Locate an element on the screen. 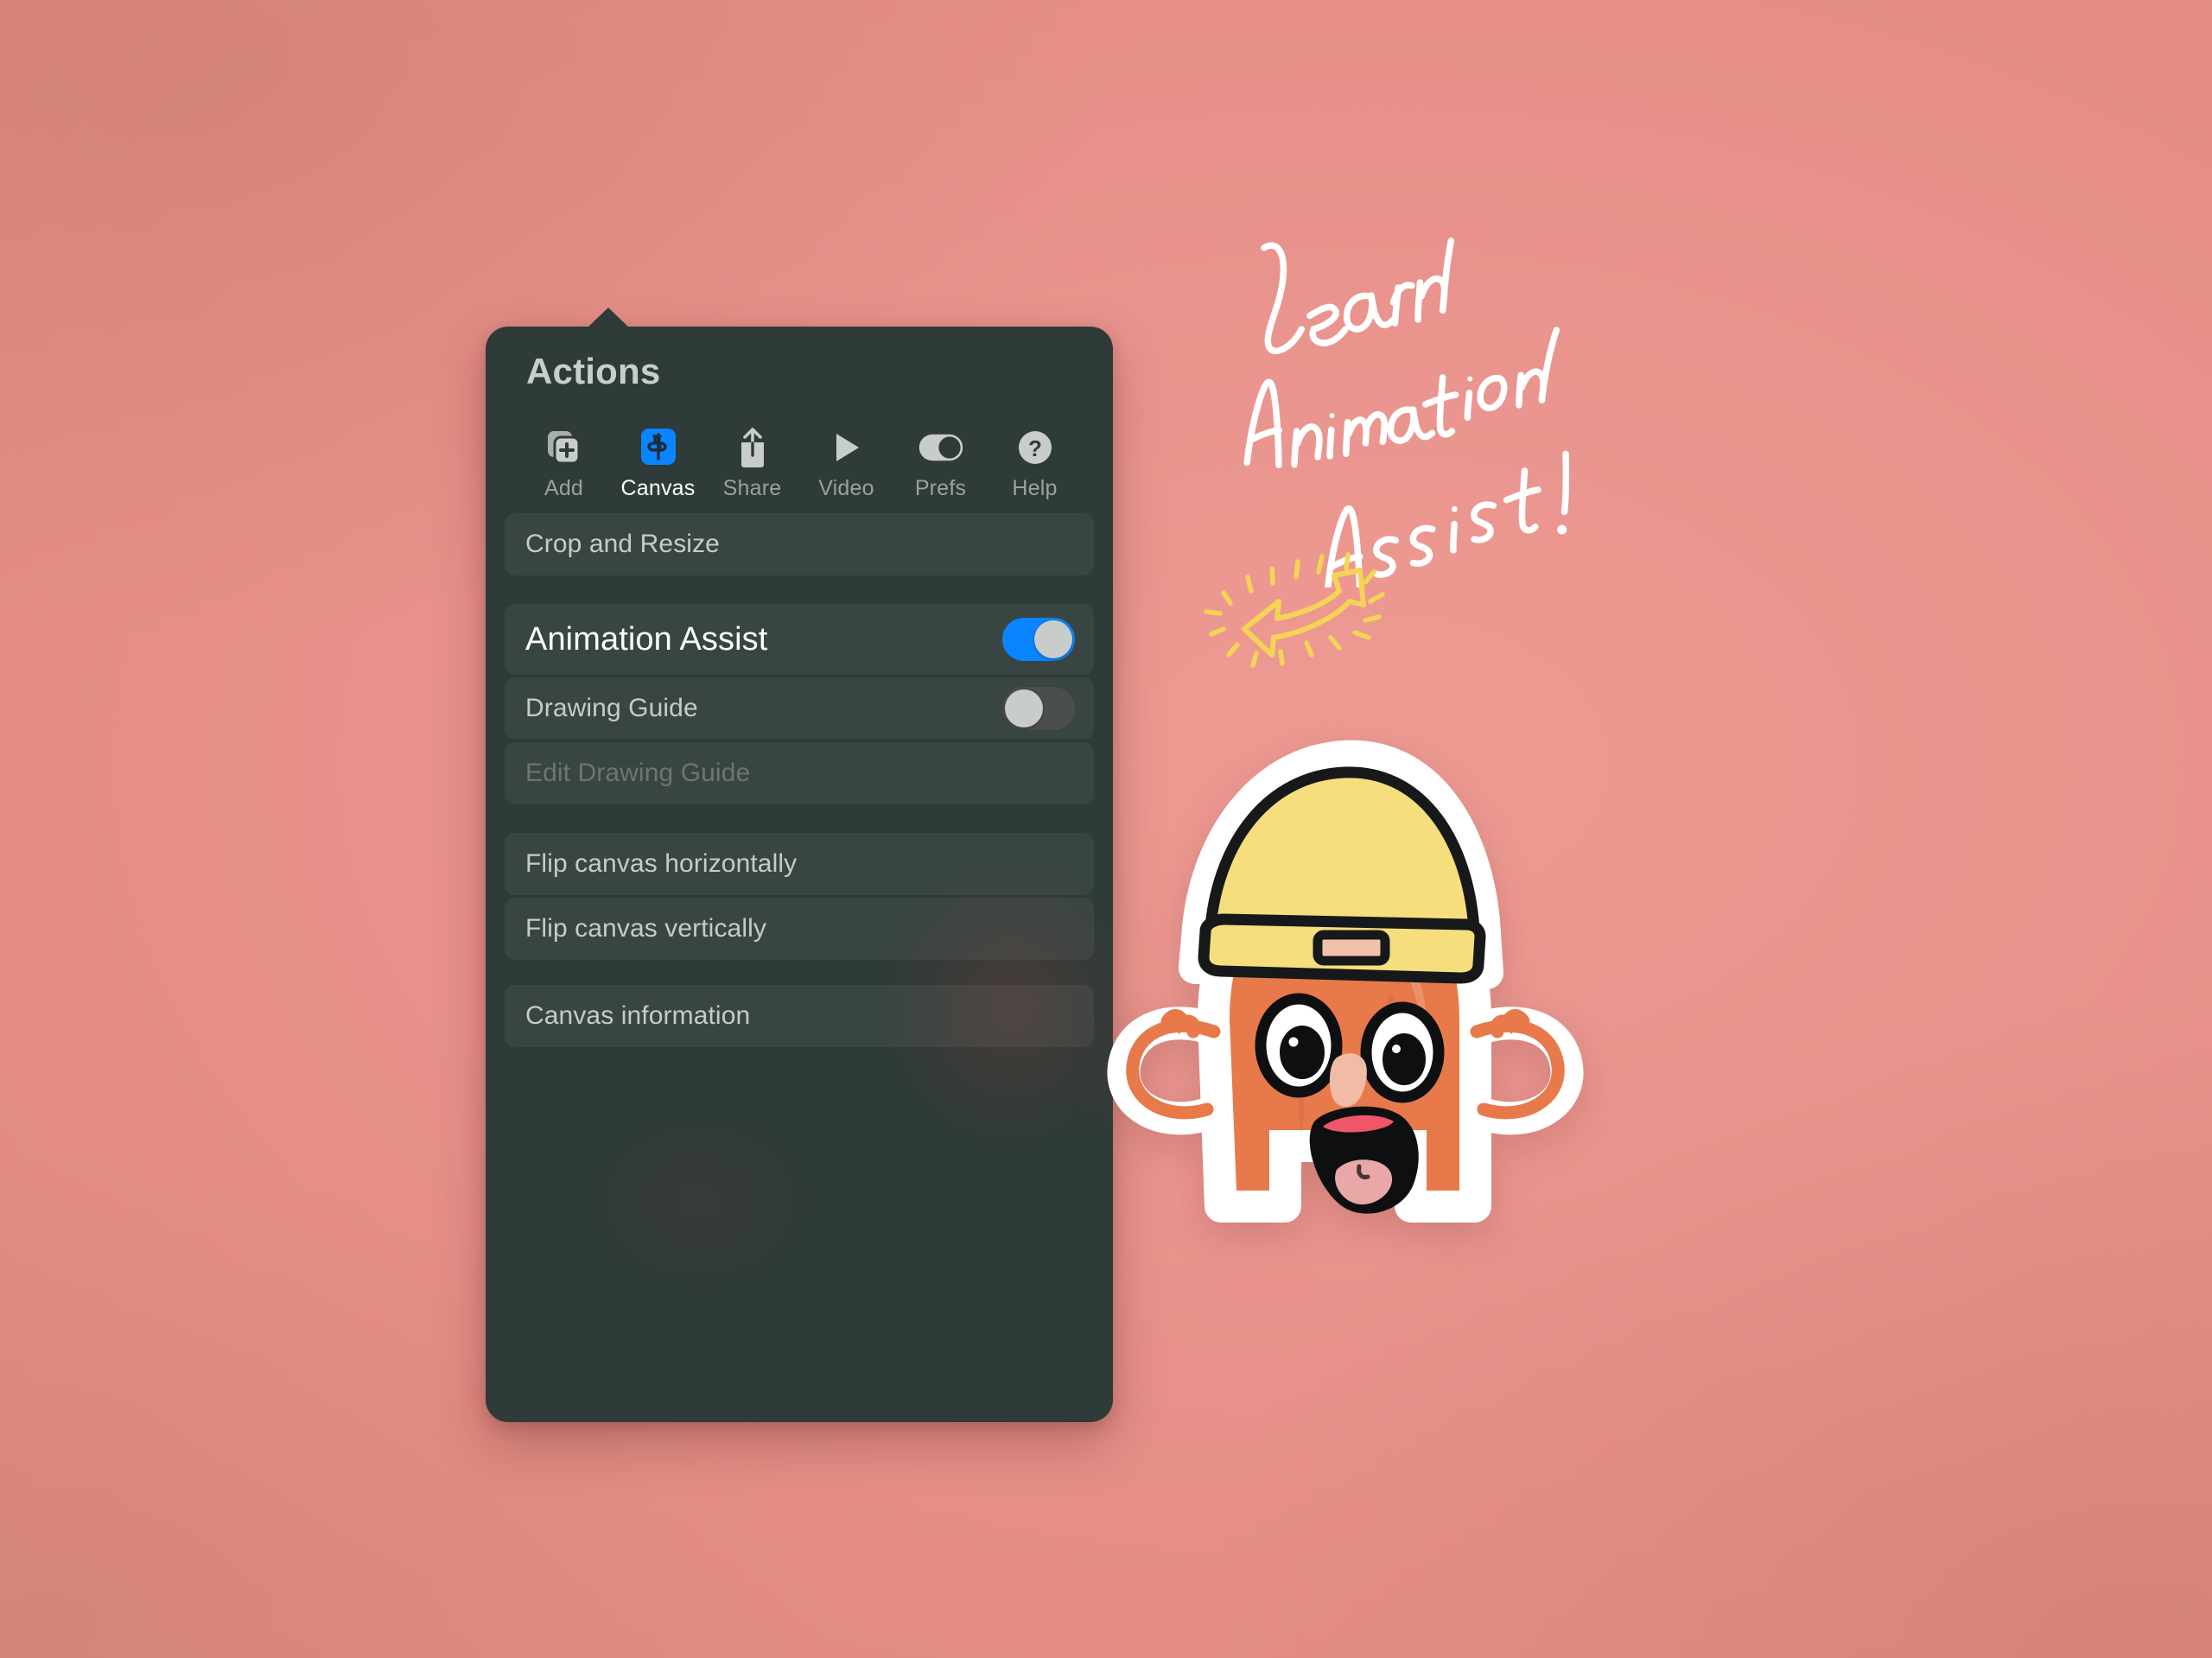 This screenshot has height=1658, width=2212. tab-canvas: Canvas is located at coordinates (658, 463).